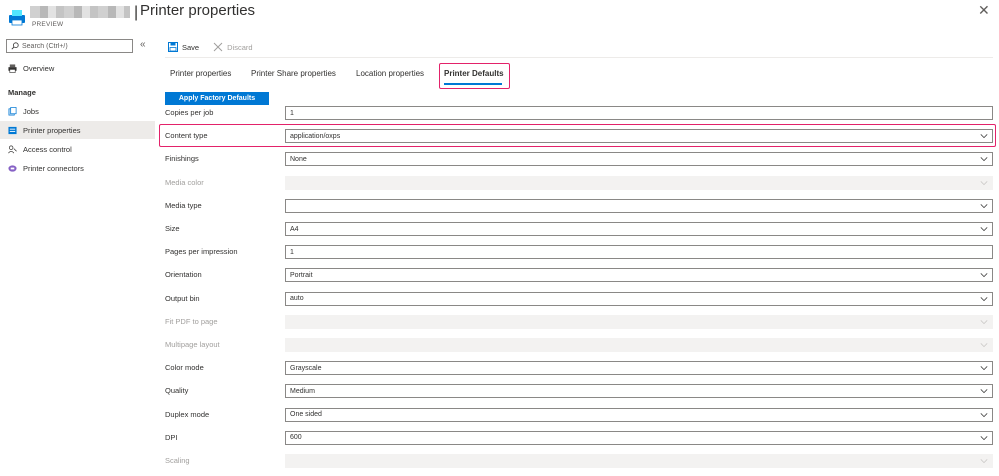 This screenshot has height=476, width=999. Describe the element at coordinates (639, 437) in the screenshot. I see `dpi-dropdown: 600` at that location.